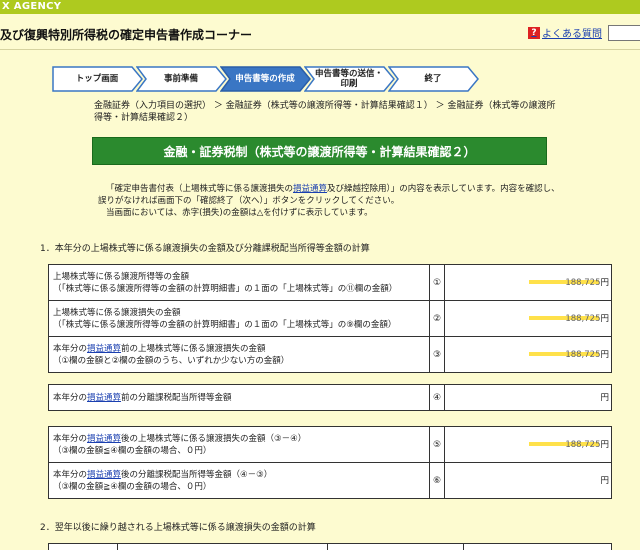  Describe the element at coordinates (200, 189) in the screenshot. I see `intro-text-part: 「確定申告書付表（上場株式等に係る譲渡損失の` at that location.